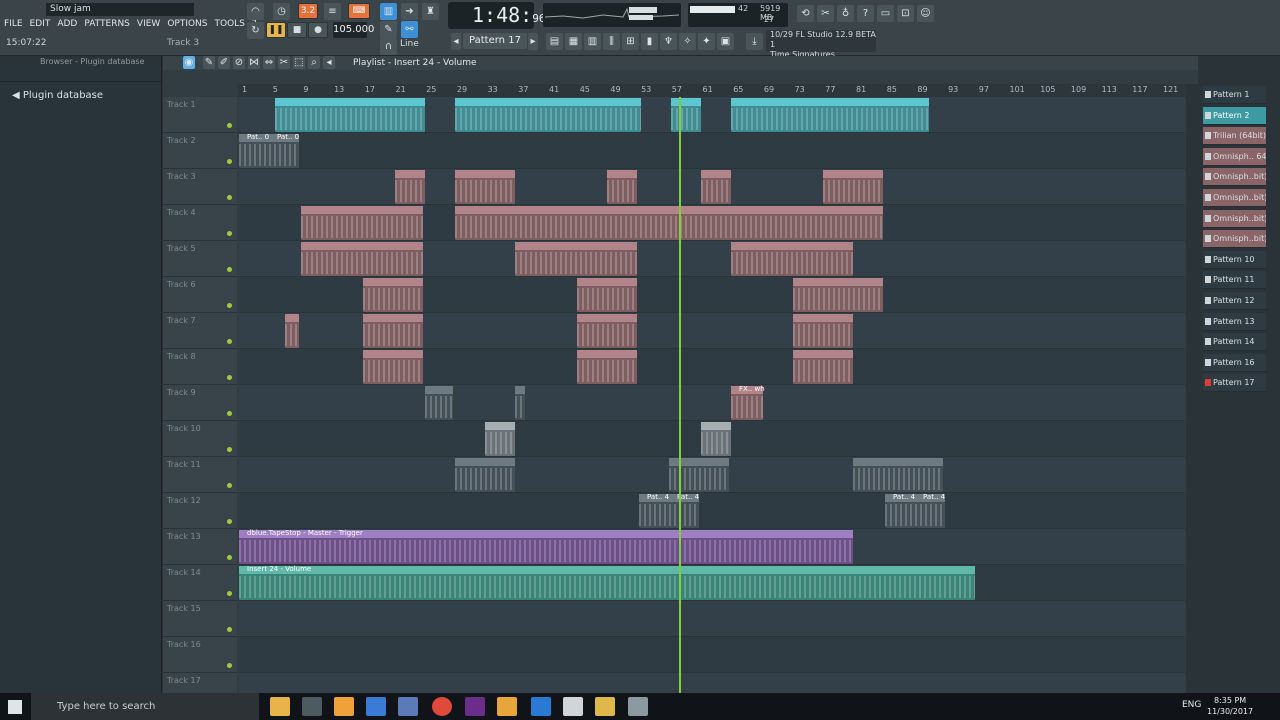 The image size is (1280, 720). Describe the element at coordinates (1230, 706) in the screenshot. I see `tray-clock: 8:35 PM 11/30/2017` at that location.